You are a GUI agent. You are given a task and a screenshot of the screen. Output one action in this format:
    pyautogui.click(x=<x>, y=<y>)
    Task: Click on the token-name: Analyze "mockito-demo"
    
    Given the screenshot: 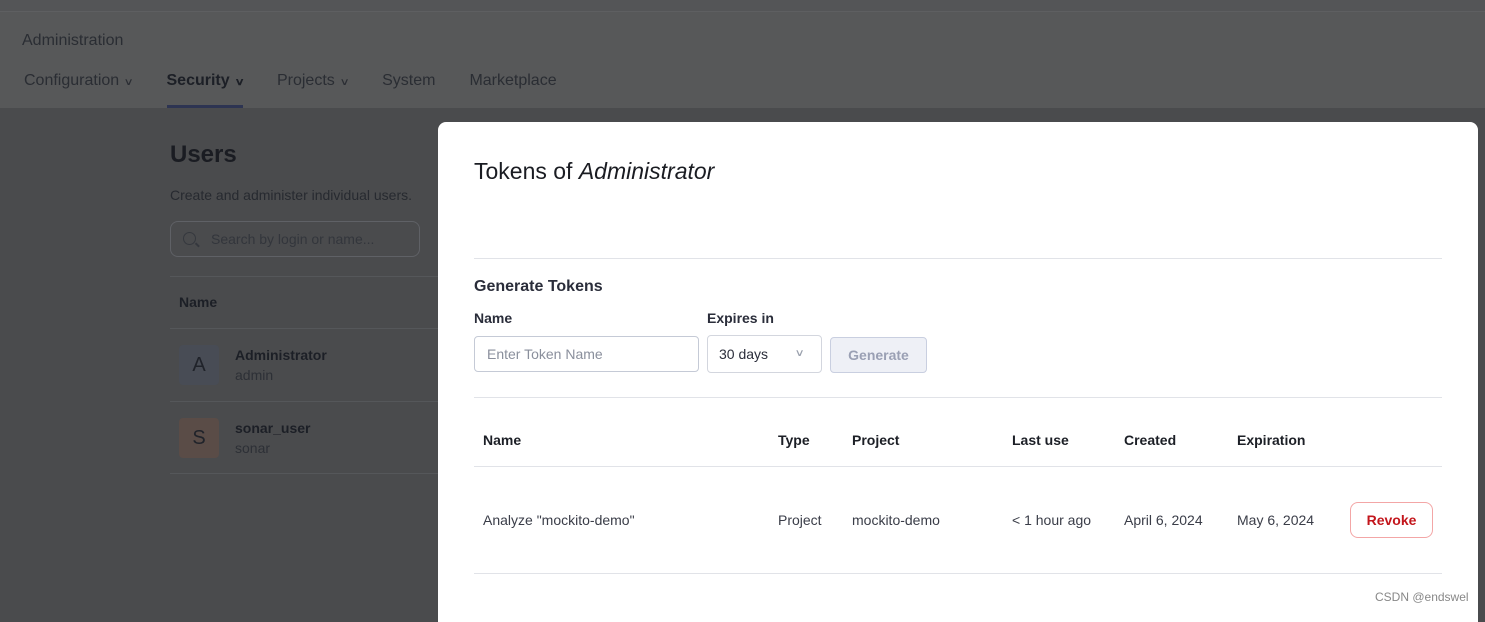 What is the action you would take?
    pyautogui.click(x=559, y=520)
    